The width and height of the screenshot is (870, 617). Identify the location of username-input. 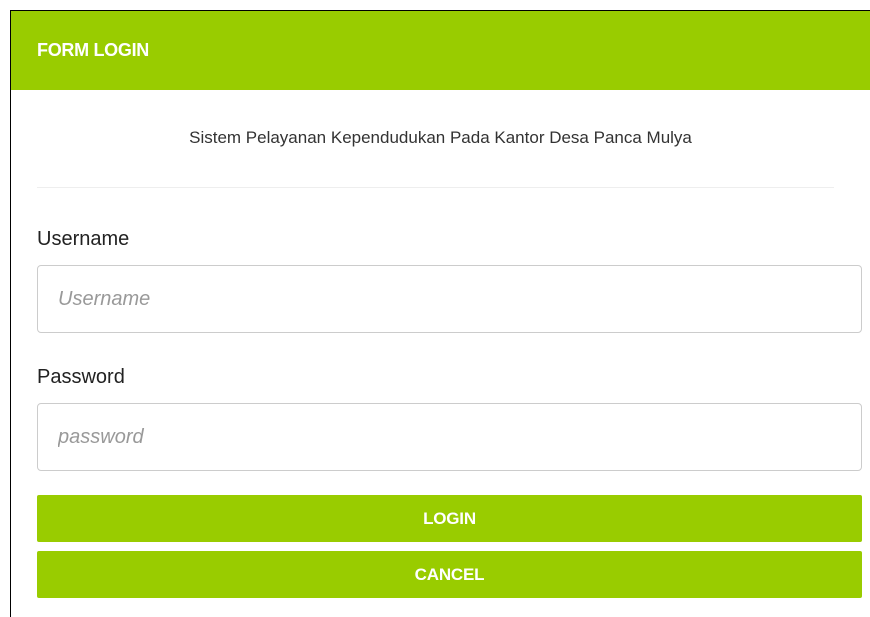
(449, 299).